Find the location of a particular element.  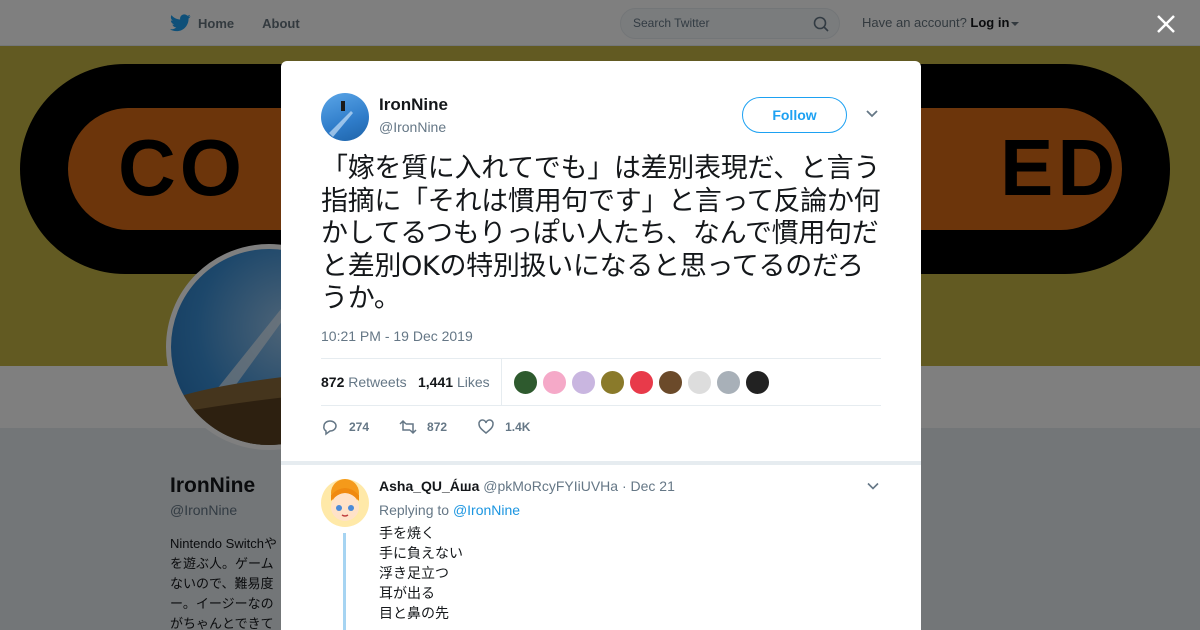

retweet-icon is located at coordinates (408, 427).